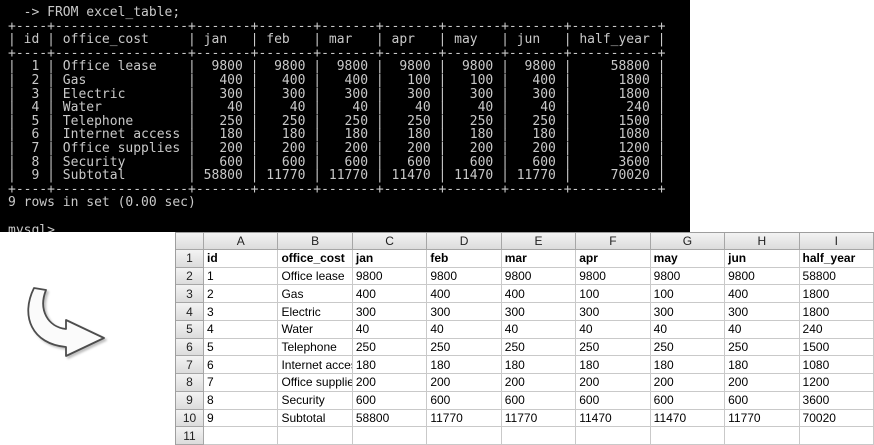 The image size is (874, 445). I want to click on cell-E3: 400, so click(539, 294).